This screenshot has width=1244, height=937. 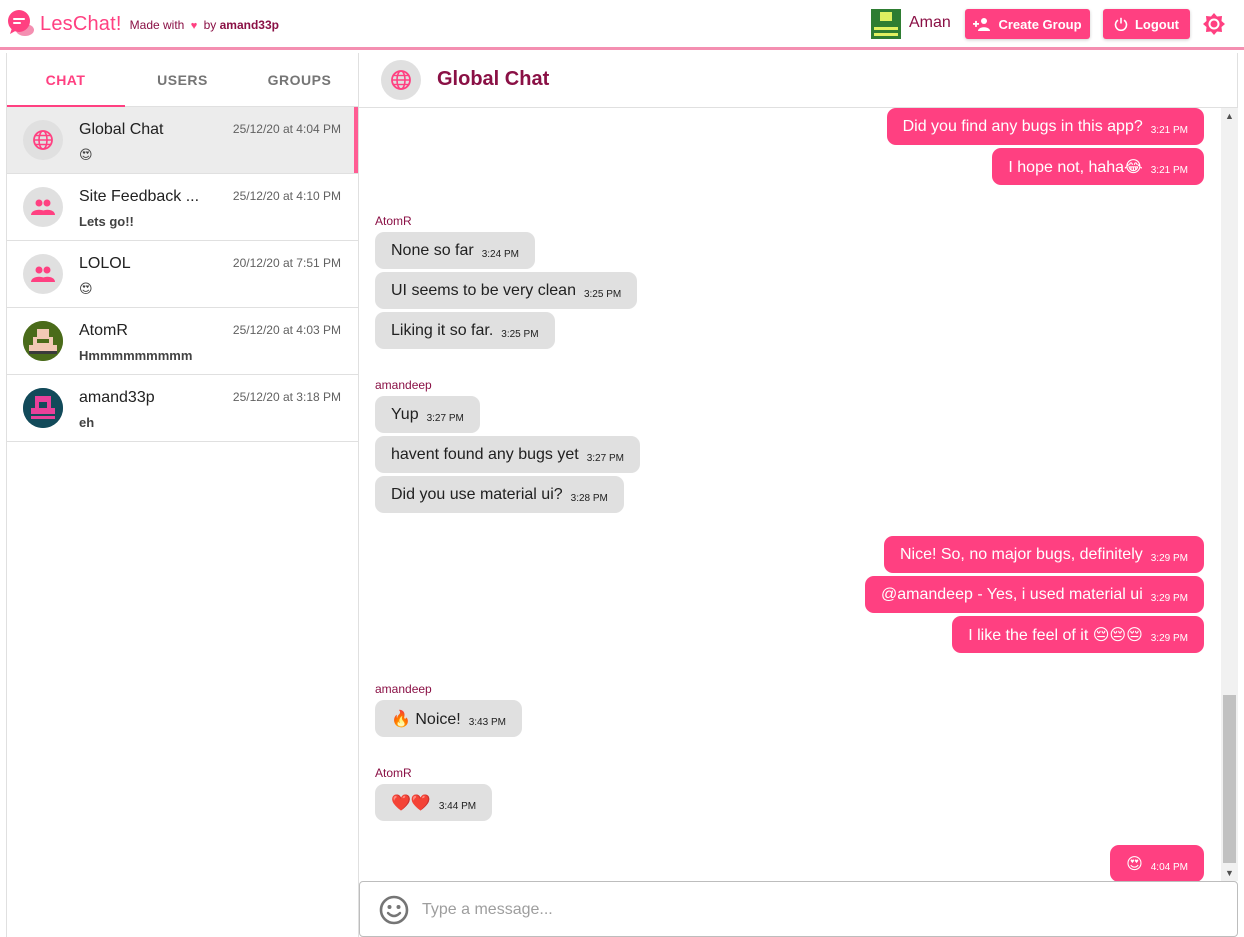 I want to click on message-bubble: Liking it so far. 3:25 PM, so click(x=465, y=330).